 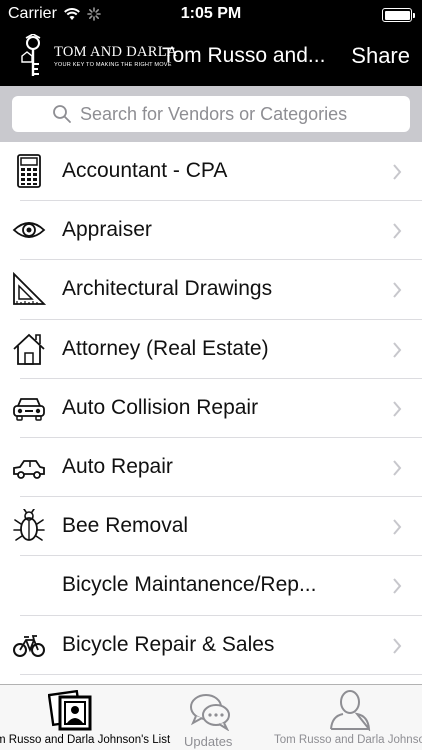 What do you see at coordinates (348, 740) in the screenshot?
I see `tab-label: Tom Russo and Darla Johnso` at bounding box center [348, 740].